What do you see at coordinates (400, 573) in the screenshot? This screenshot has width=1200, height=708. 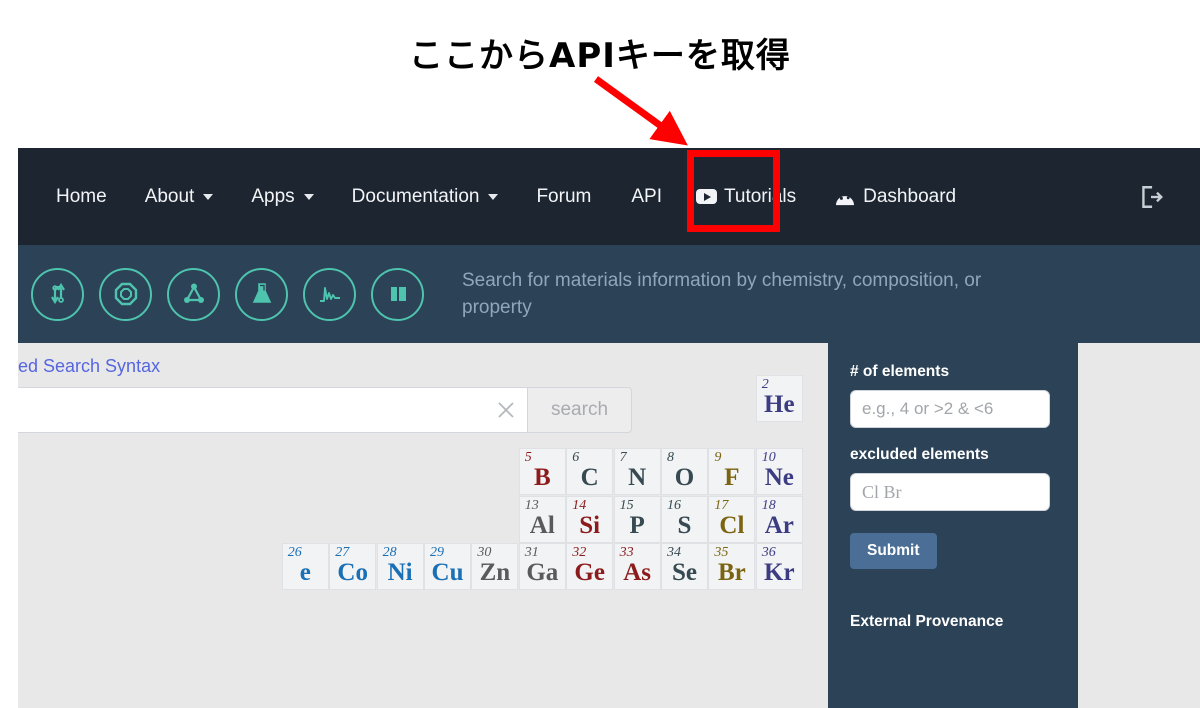 I see `element-symbol: Ni` at bounding box center [400, 573].